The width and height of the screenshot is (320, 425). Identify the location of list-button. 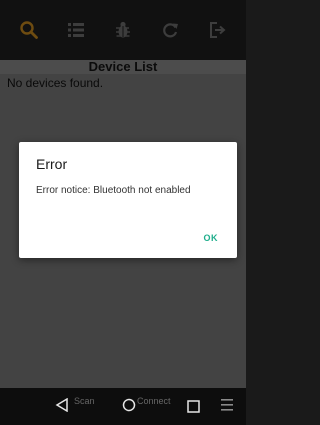
(76, 30).